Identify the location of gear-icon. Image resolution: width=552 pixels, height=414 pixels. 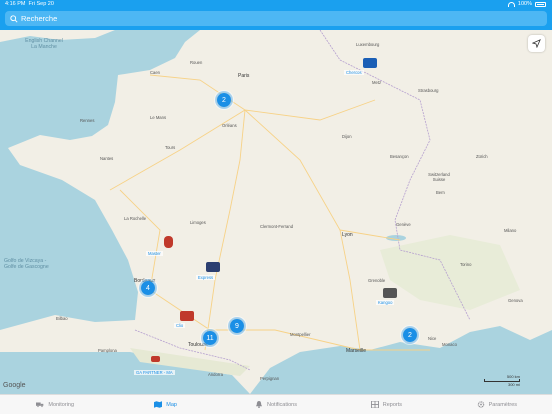
(480, 404).